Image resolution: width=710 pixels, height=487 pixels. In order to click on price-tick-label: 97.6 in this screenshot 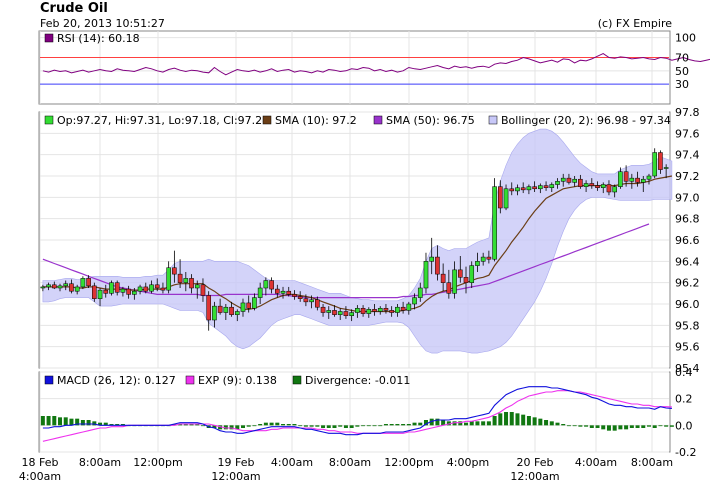, I will do `click(687, 133)`.